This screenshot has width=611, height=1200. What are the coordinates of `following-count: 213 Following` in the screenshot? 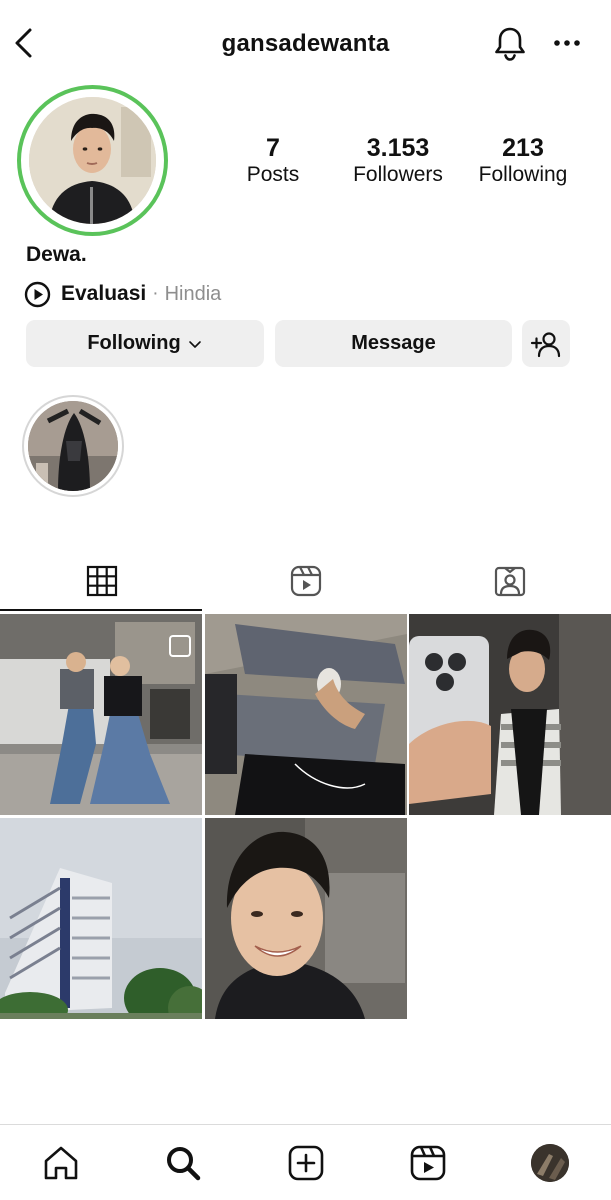 It's located at (523, 161).